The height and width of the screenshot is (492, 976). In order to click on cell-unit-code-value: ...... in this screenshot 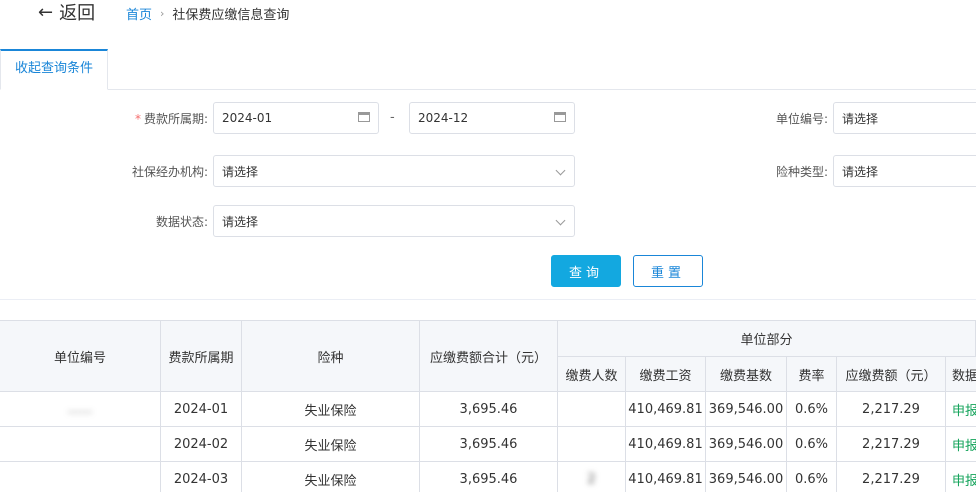, I will do `click(80, 409)`.